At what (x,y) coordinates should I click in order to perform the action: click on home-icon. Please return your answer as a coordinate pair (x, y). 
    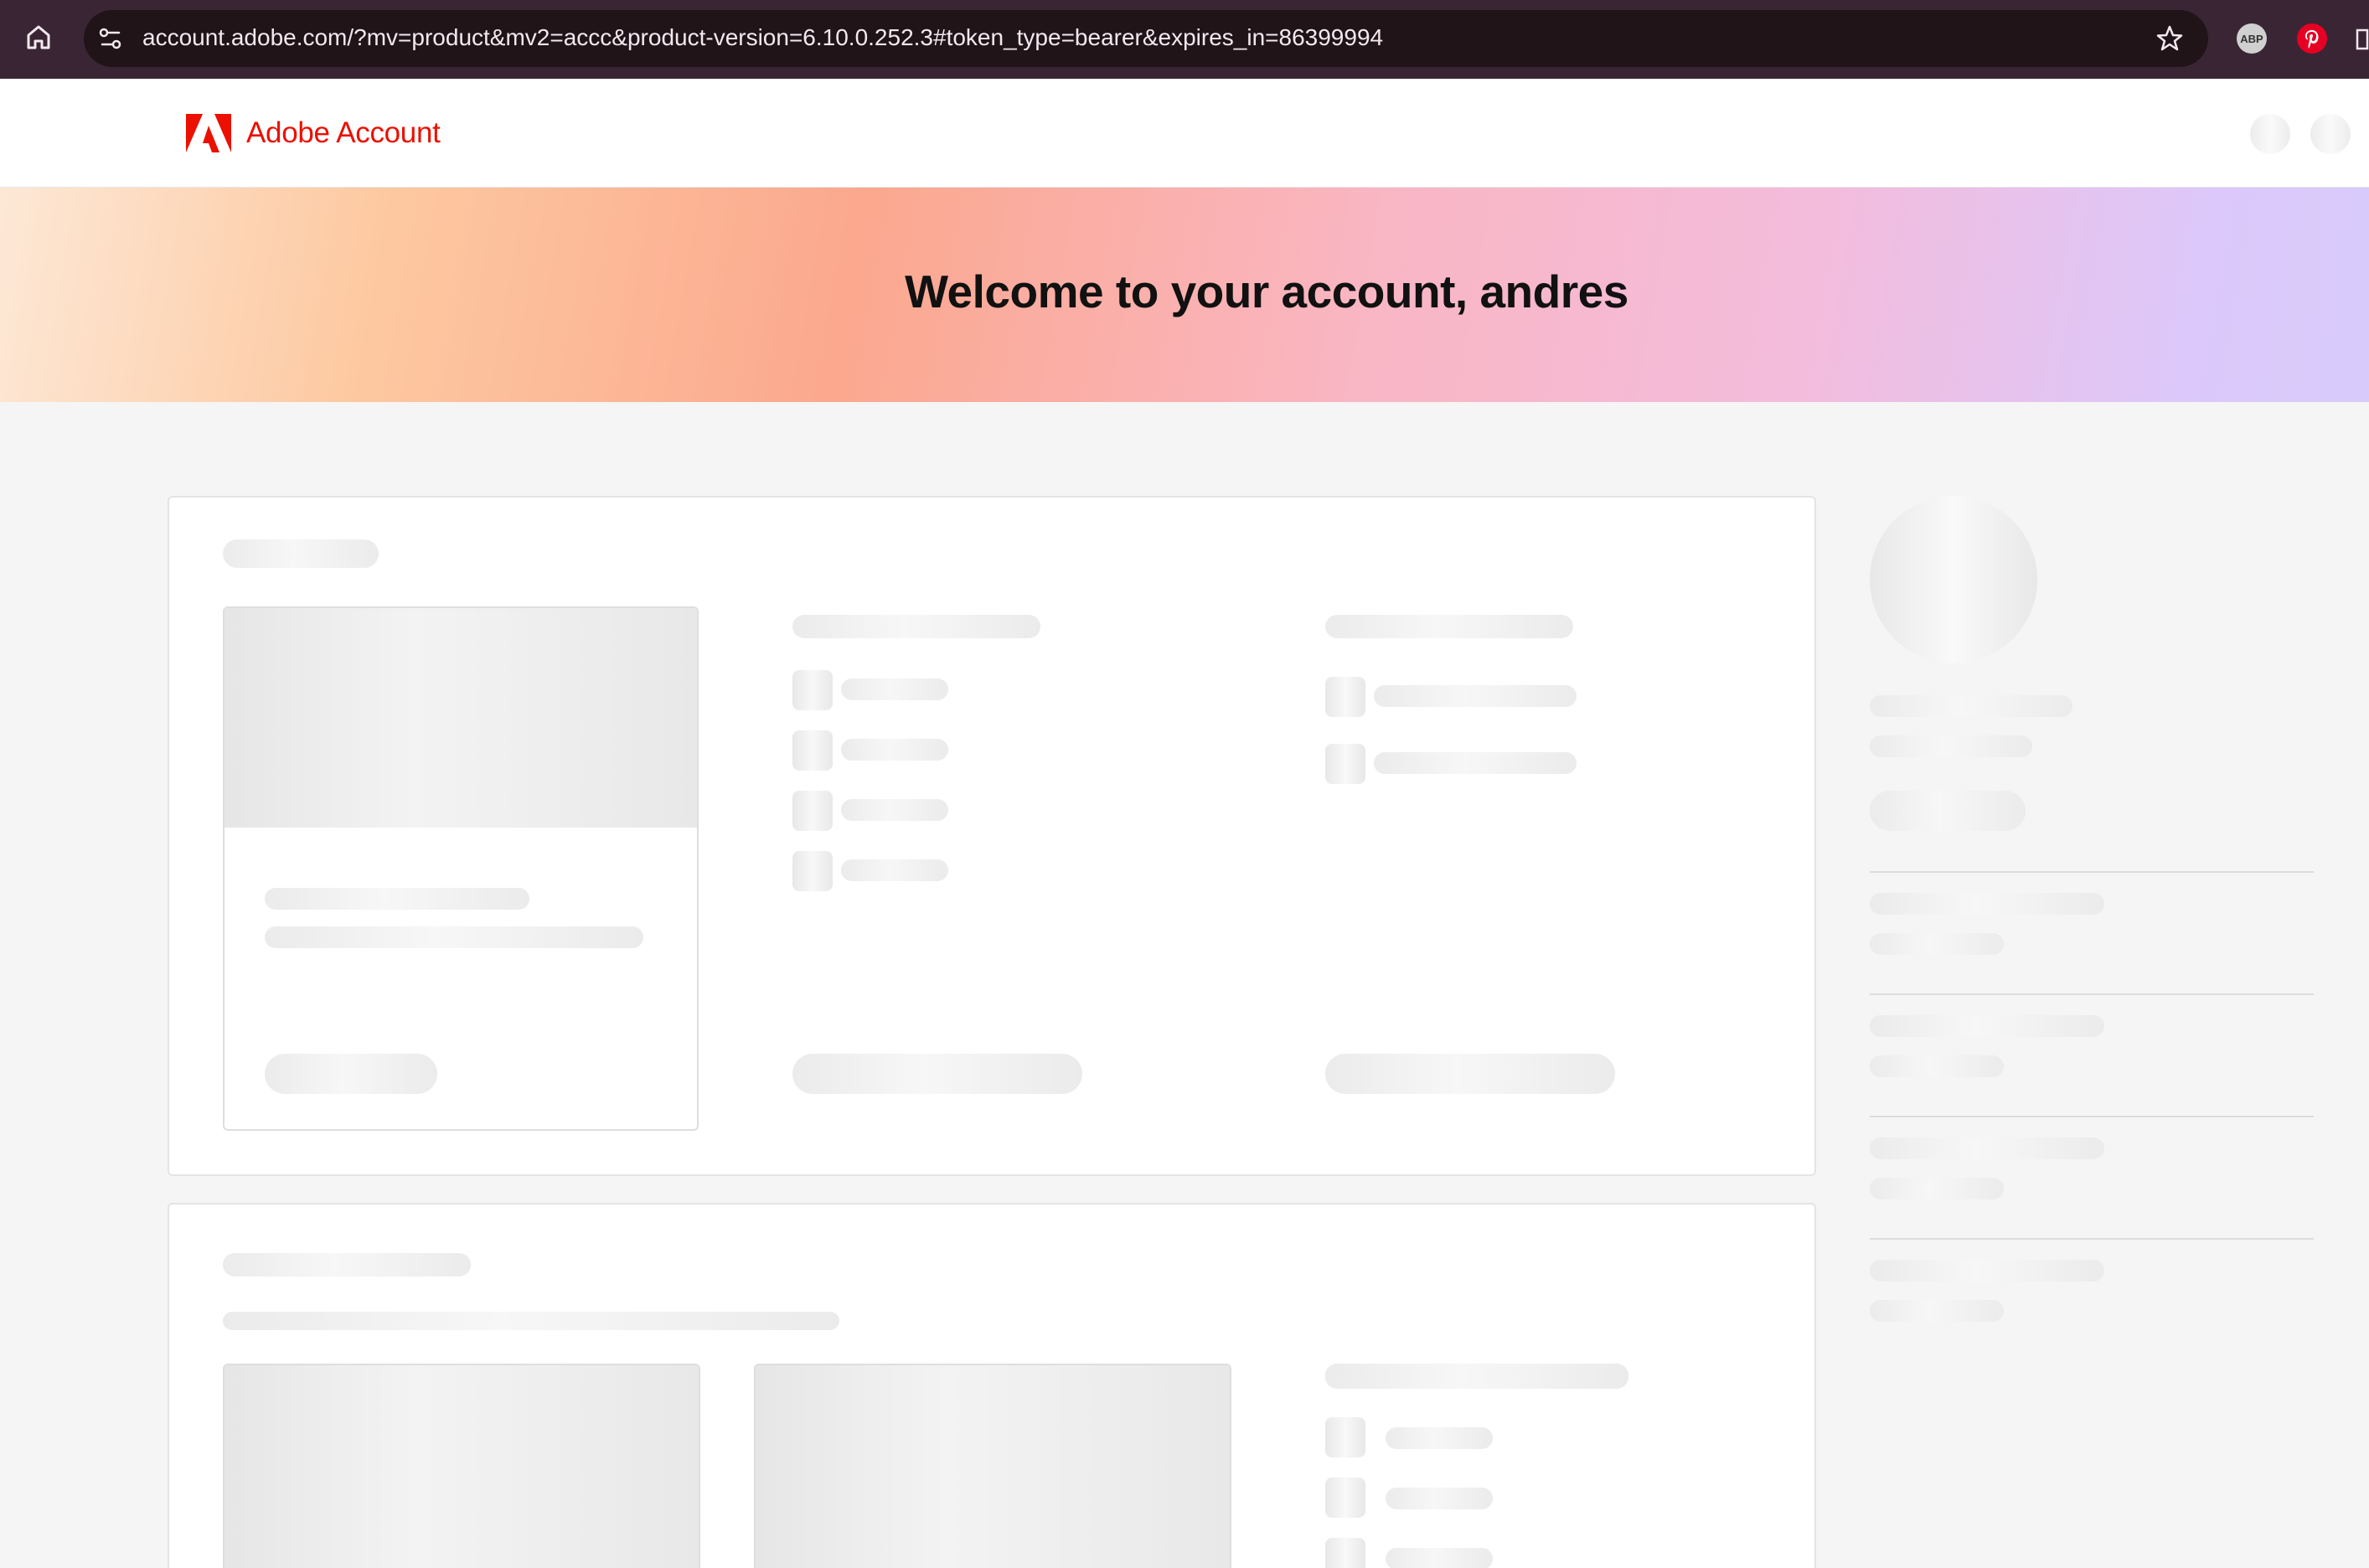
    Looking at the image, I should click on (38, 37).